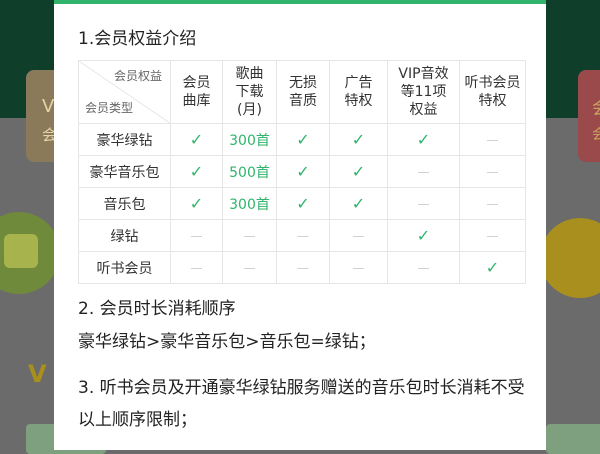 This screenshot has width=600, height=454. Describe the element at coordinates (300, 2) in the screenshot. I see `modal-accent-bar` at that location.